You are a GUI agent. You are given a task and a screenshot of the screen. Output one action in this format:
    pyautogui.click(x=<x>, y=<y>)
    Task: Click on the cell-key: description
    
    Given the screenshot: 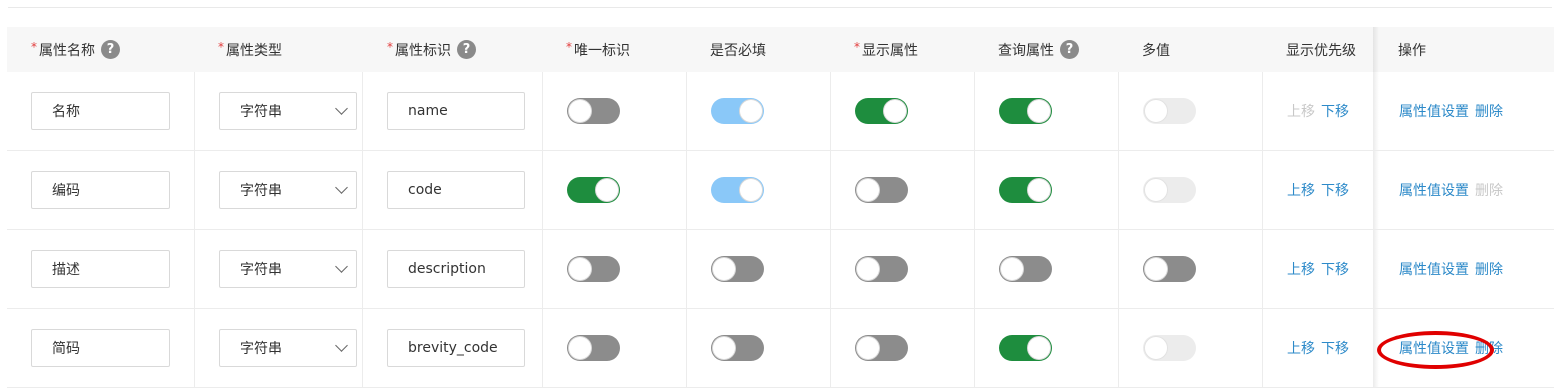 What is the action you would take?
    pyautogui.click(x=453, y=269)
    